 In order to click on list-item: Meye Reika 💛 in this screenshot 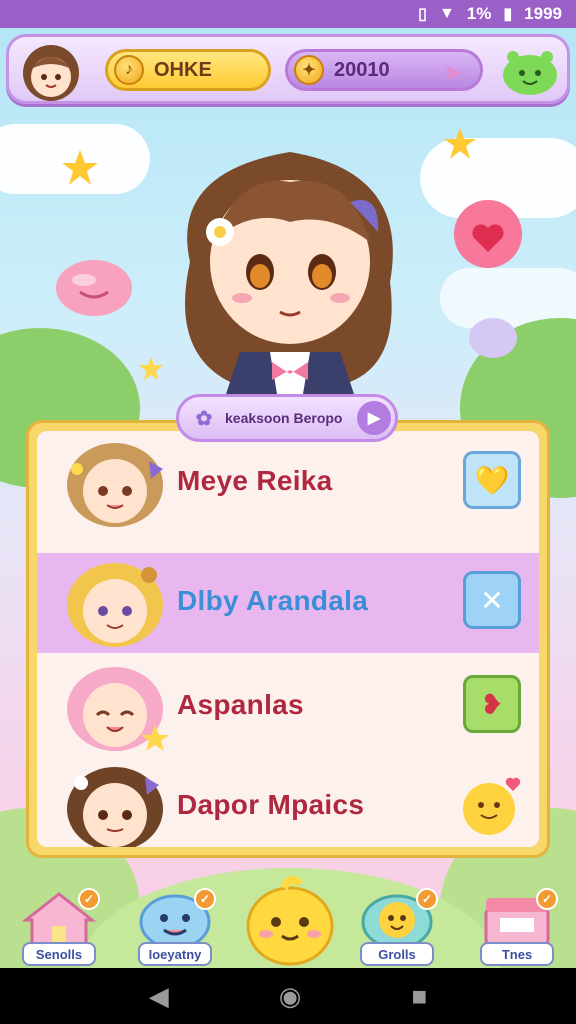, I will do `click(288, 483)`.